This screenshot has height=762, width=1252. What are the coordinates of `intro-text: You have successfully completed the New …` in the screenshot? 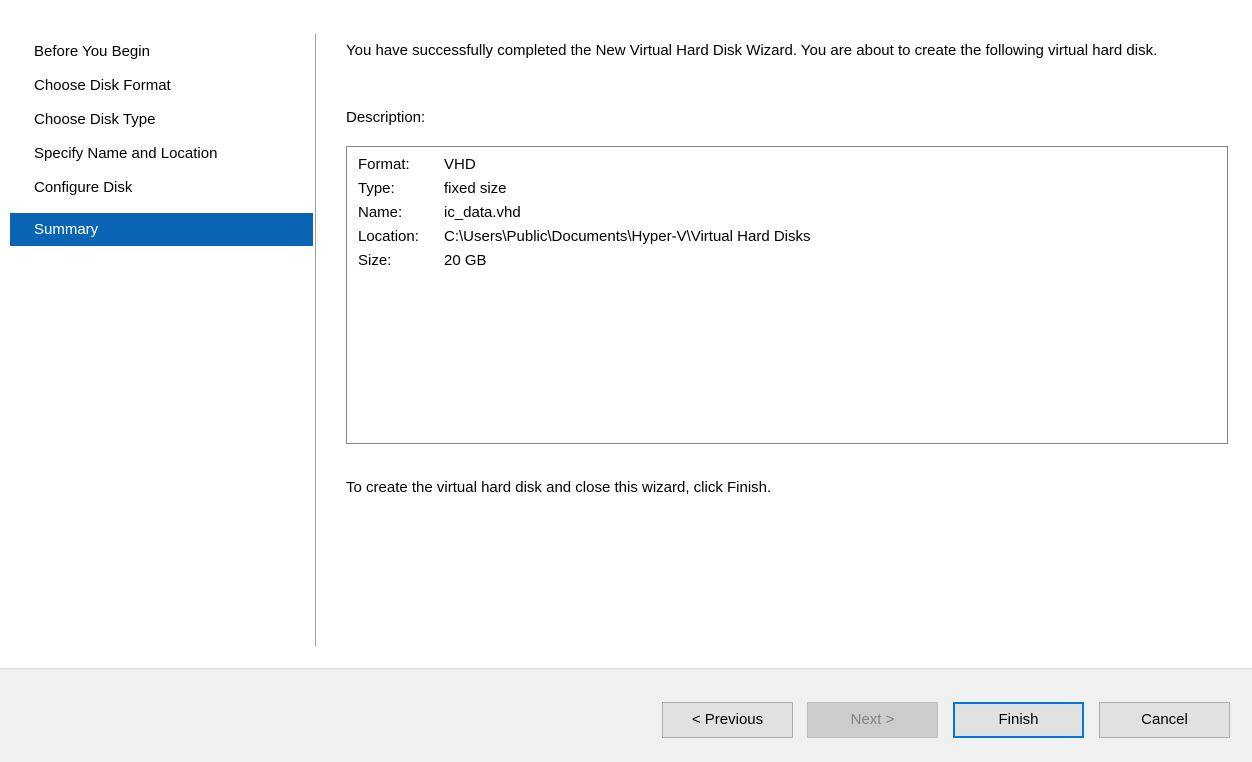 It's located at (752, 50).